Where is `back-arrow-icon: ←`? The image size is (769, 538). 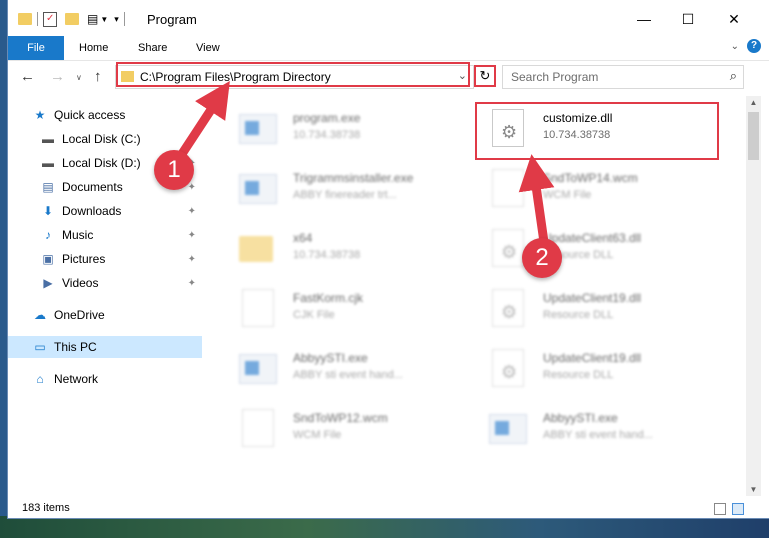
back-arrow-icon: ← is located at coordinates (27, 76).